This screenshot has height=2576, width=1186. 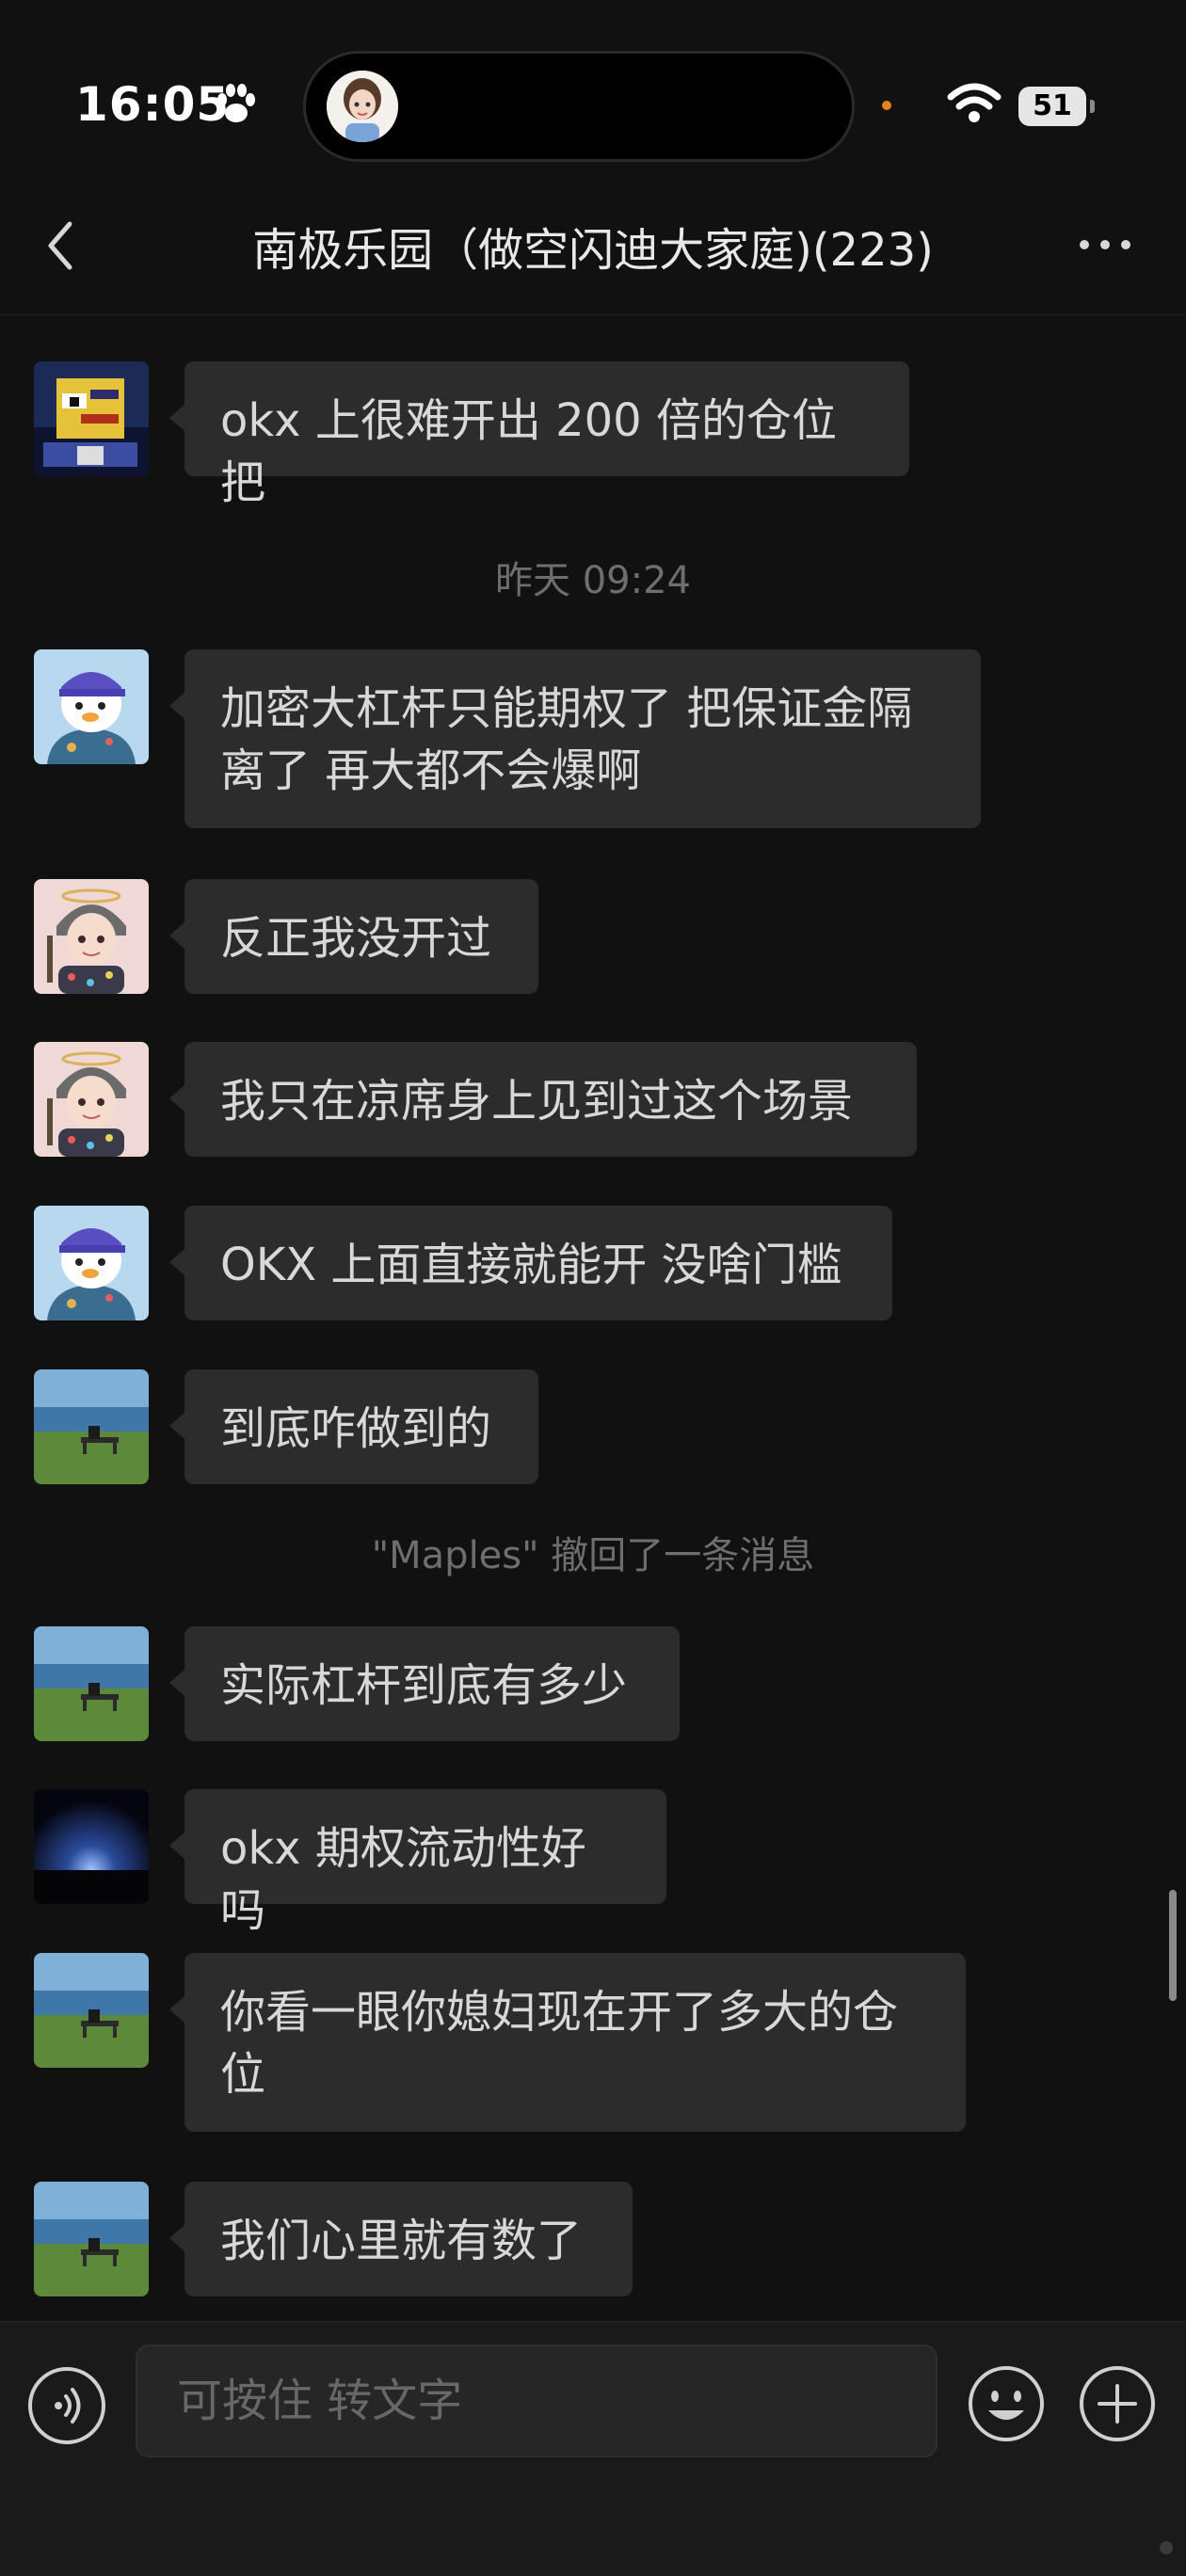 What do you see at coordinates (362, 106) in the screenshot?
I see `island-avatar` at bounding box center [362, 106].